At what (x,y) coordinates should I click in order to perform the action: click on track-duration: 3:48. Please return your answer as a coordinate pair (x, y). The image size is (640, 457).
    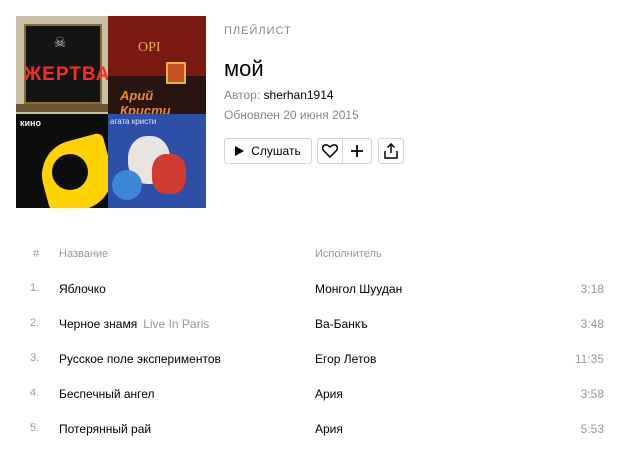
    Looking at the image, I should click on (592, 324).